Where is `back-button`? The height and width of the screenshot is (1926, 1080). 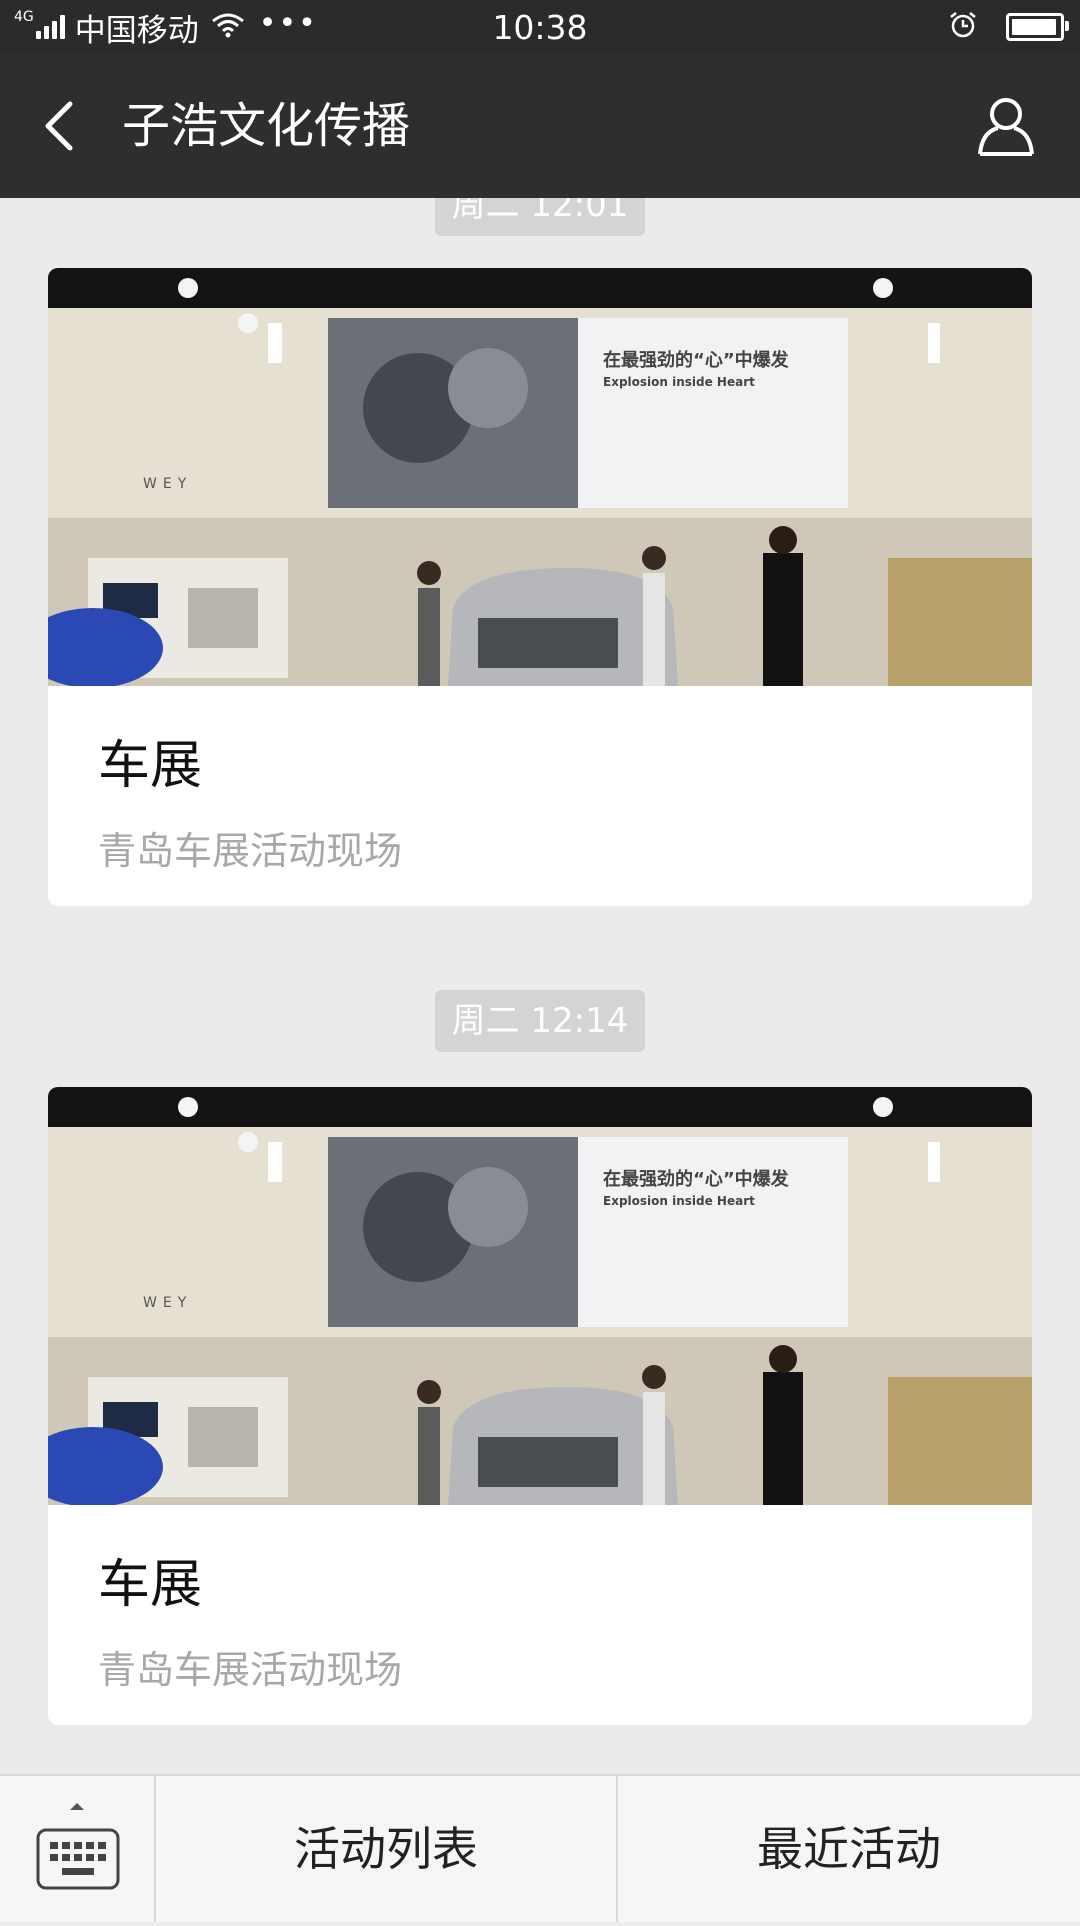
back-button is located at coordinates (62, 126).